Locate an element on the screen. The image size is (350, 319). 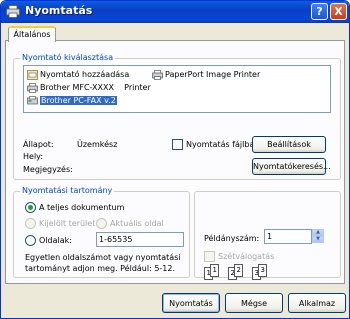
printer-item-label: Brother PC-FAX v.2 is located at coordinates (78, 100).